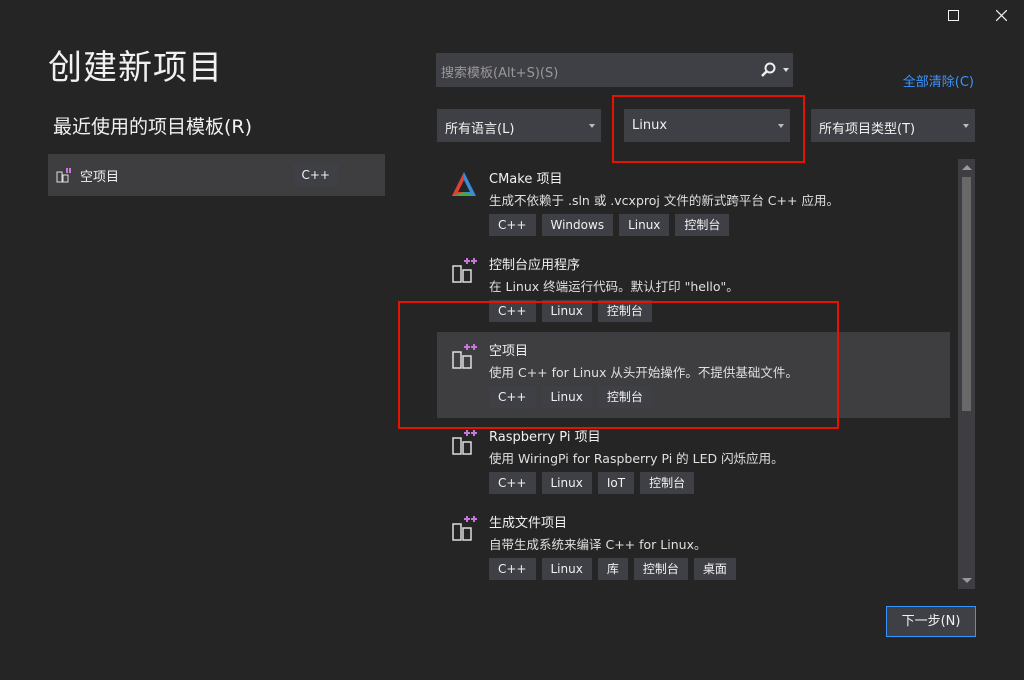 This screenshot has height=680, width=1024. What do you see at coordinates (616, 483) in the screenshot?
I see `tag: IoT` at bounding box center [616, 483].